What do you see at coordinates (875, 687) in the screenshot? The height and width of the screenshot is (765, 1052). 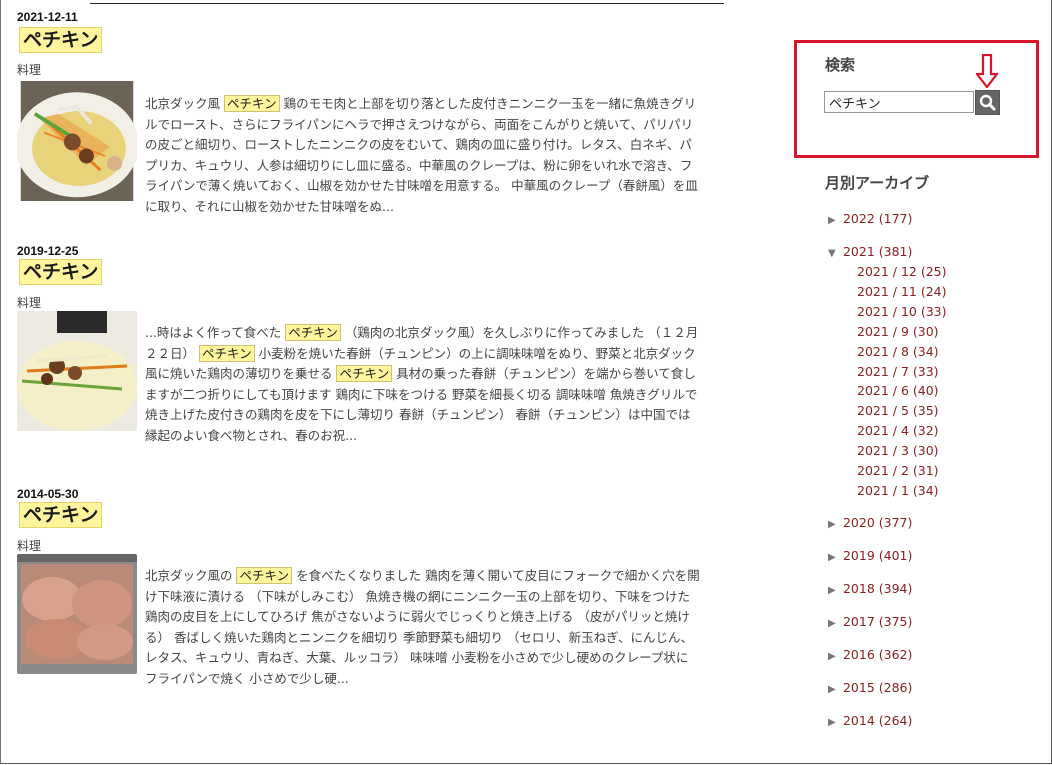 I see `archive-year-link: 2015 (286)` at bounding box center [875, 687].